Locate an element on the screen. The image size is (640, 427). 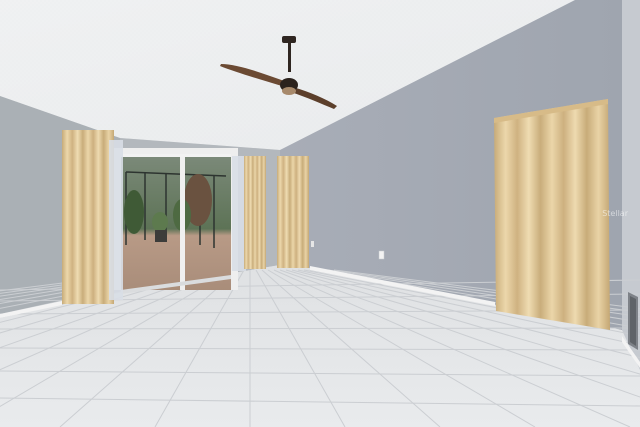
watermark-text: Stellar is located at coordinates (615, 213).